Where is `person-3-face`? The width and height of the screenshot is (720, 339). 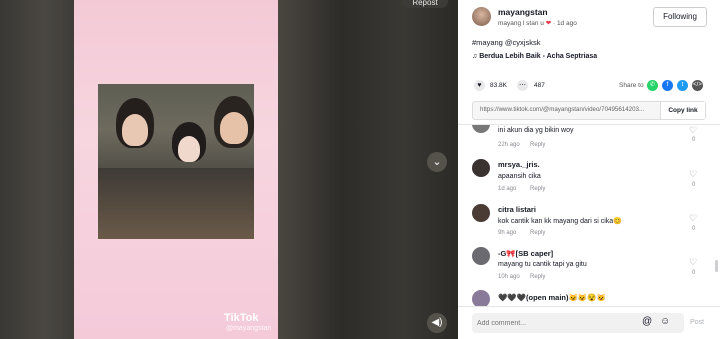 person-3-face is located at coordinates (234, 128).